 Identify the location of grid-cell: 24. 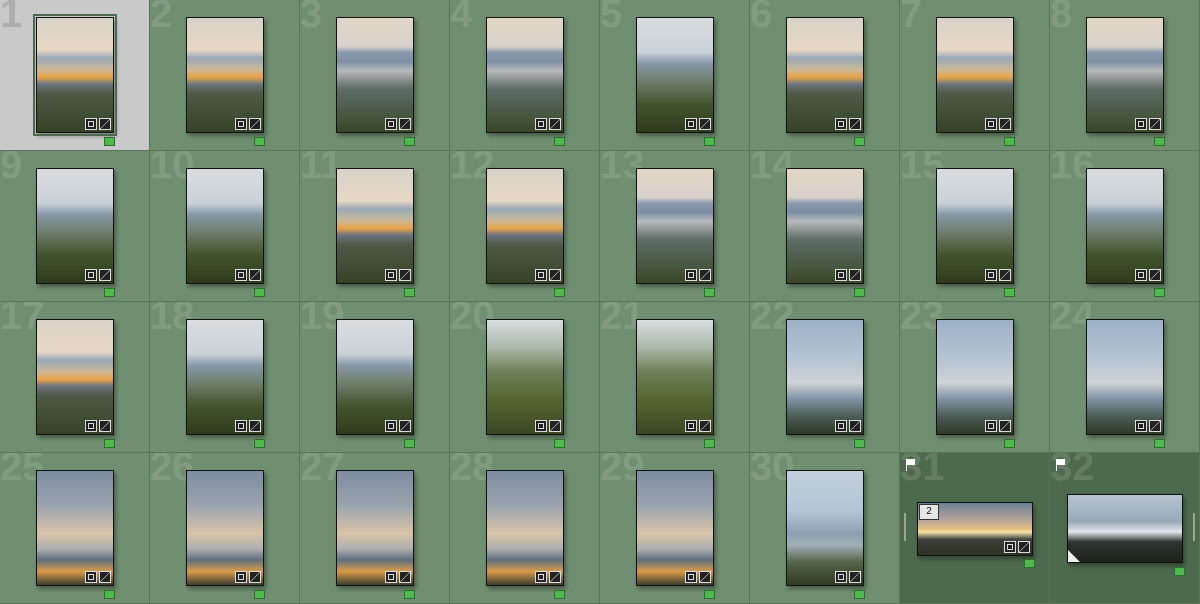
(1125, 377).